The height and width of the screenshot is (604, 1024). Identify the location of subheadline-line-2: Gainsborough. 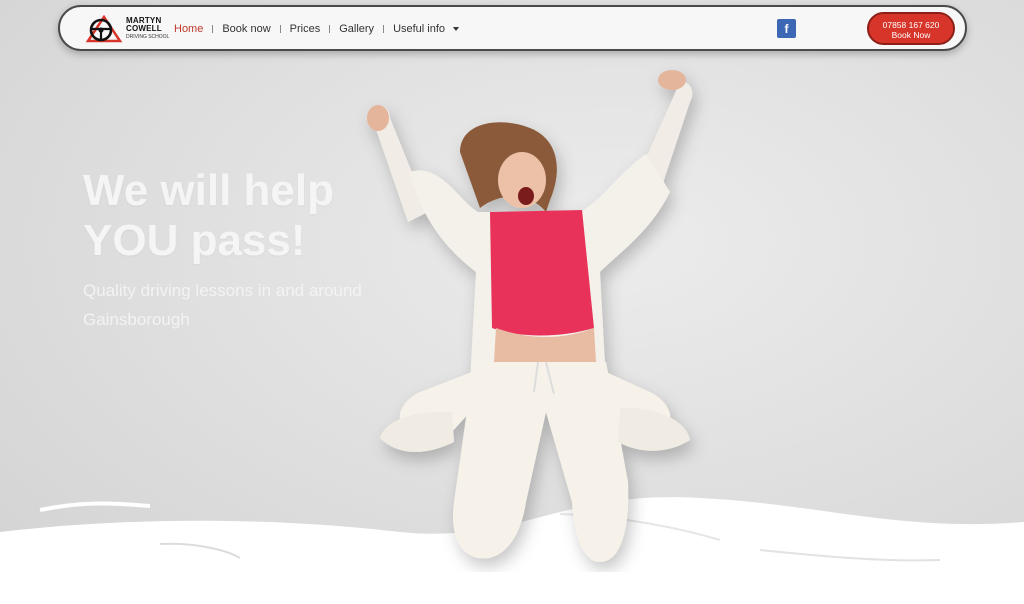
(136, 319).